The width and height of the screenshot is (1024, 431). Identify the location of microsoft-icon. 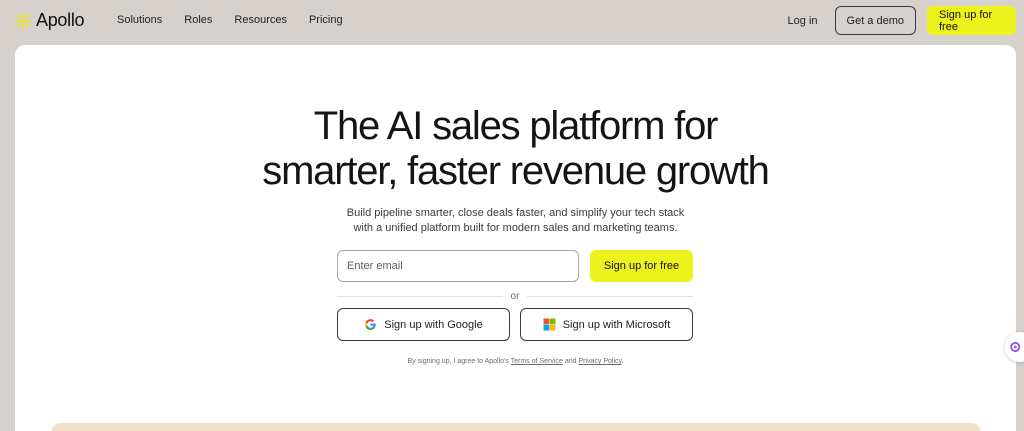
(549, 324).